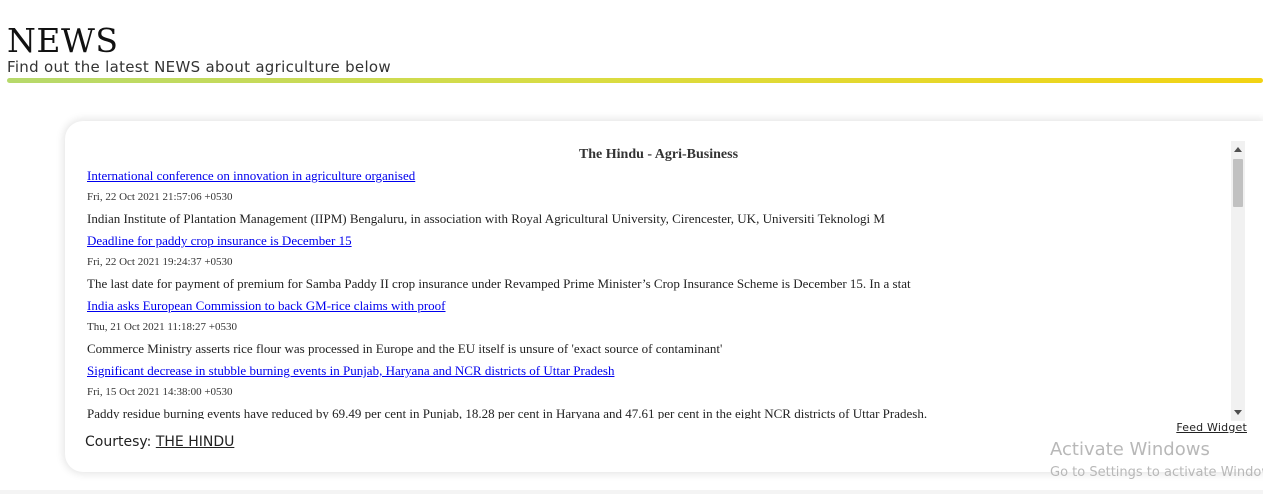 The width and height of the screenshot is (1263, 494). I want to click on feed-title: The Hindu - Agri-Business, so click(658, 154).